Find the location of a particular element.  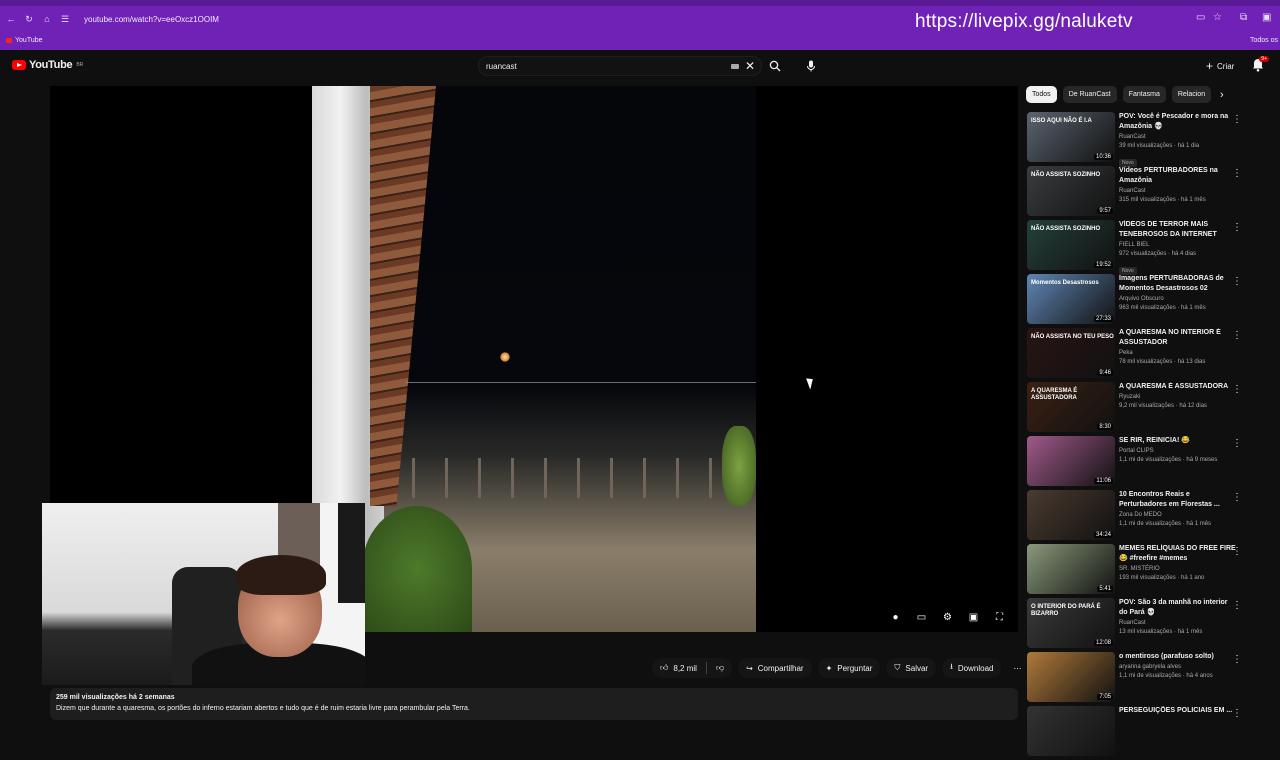

video-thumbnail: Momentos Desastrosos 27:33 is located at coordinates (1071, 299).